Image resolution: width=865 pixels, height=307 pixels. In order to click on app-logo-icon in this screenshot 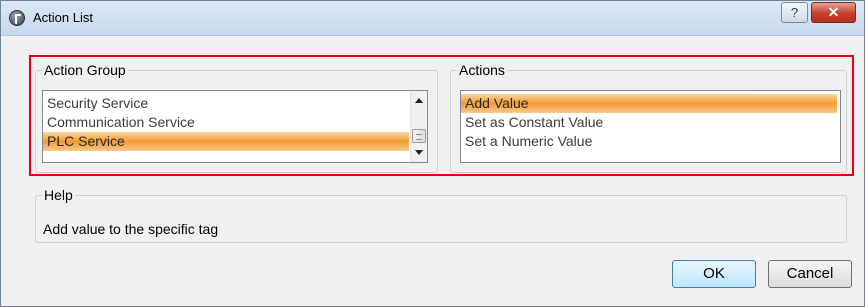, I will do `click(17, 18)`.